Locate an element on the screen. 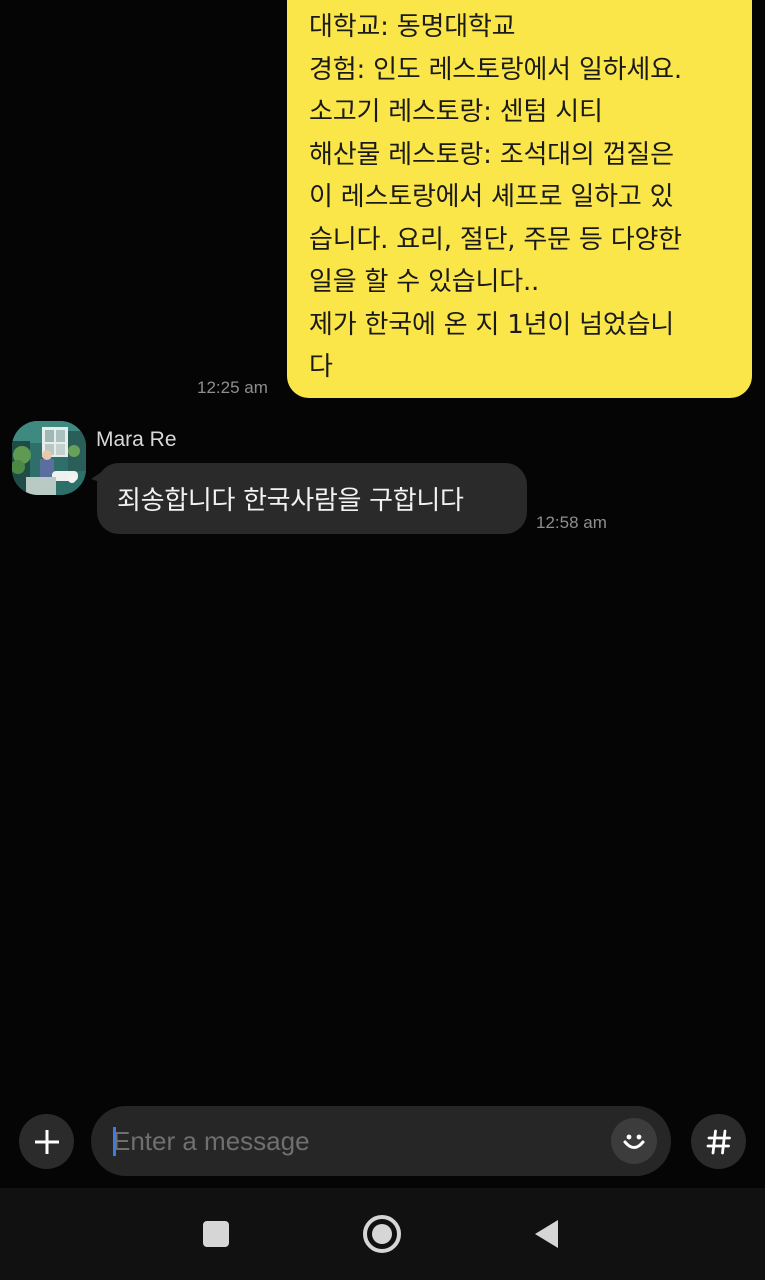 This screenshot has height=1280, width=765. hashtag-button is located at coordinates (718, 1141).